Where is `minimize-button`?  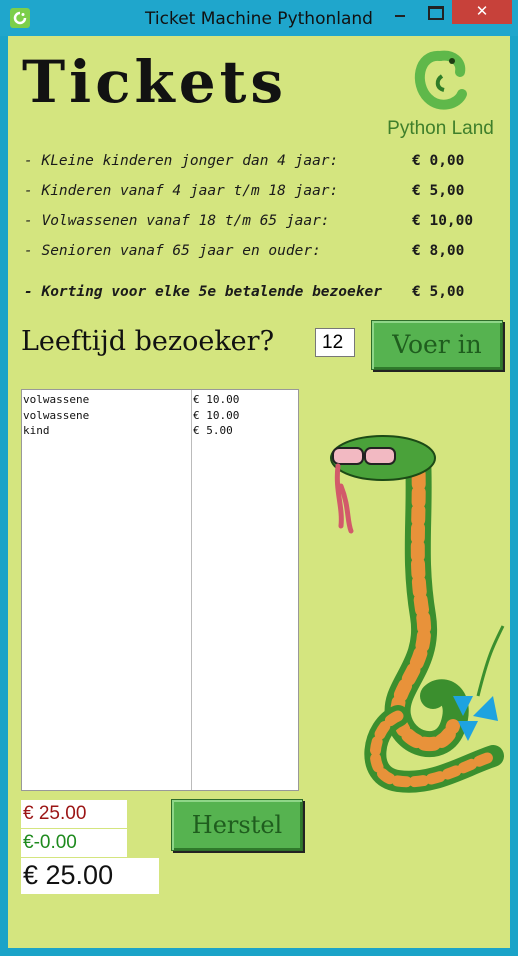 minimize-button is located at coordinates (400, 12).